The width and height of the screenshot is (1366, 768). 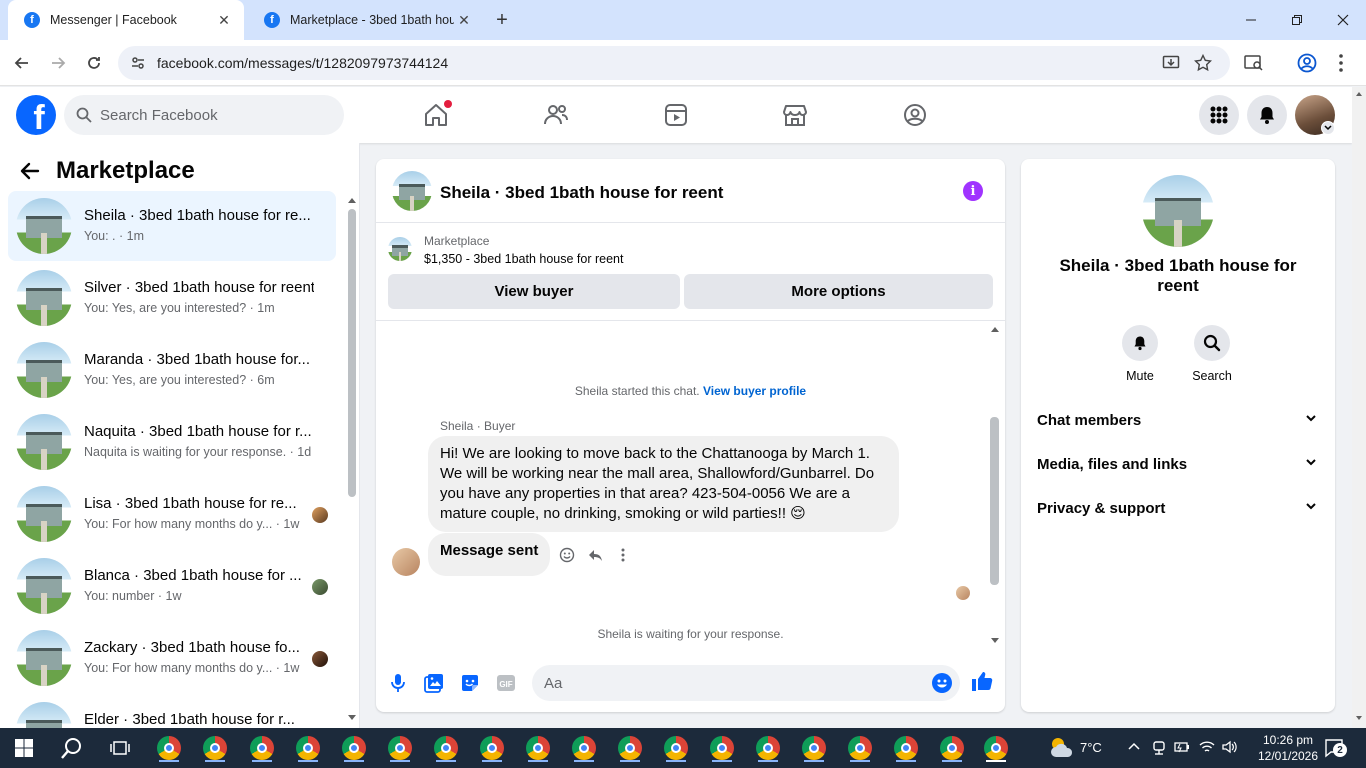 What do you see at coordinates (1343, 20) in the screenshot?
I see `close-window-button` at bounding box center [1343, 20].